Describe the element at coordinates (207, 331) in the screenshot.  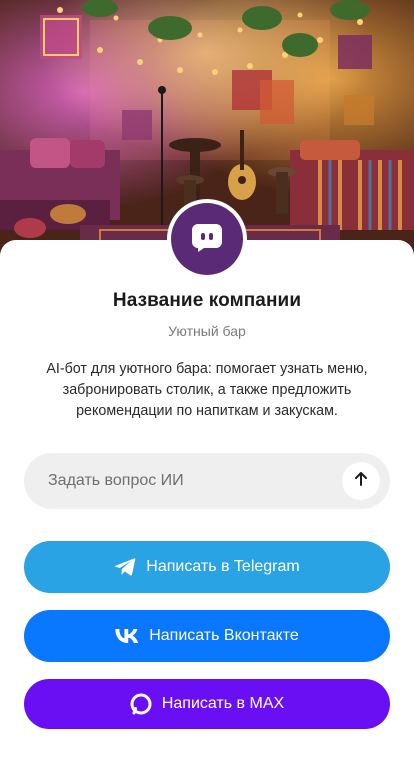
I see `company-subtitle: Уютный бар` at that location.